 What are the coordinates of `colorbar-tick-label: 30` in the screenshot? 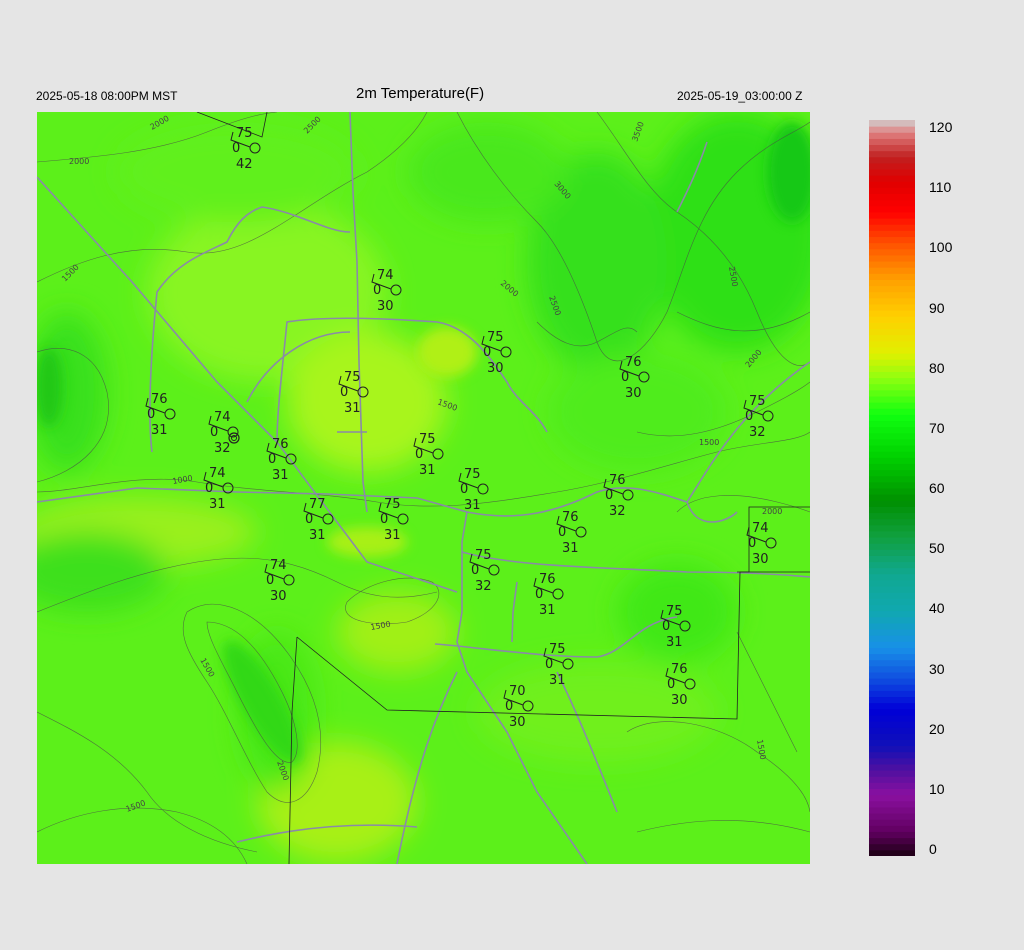 It's located at (937, 668).